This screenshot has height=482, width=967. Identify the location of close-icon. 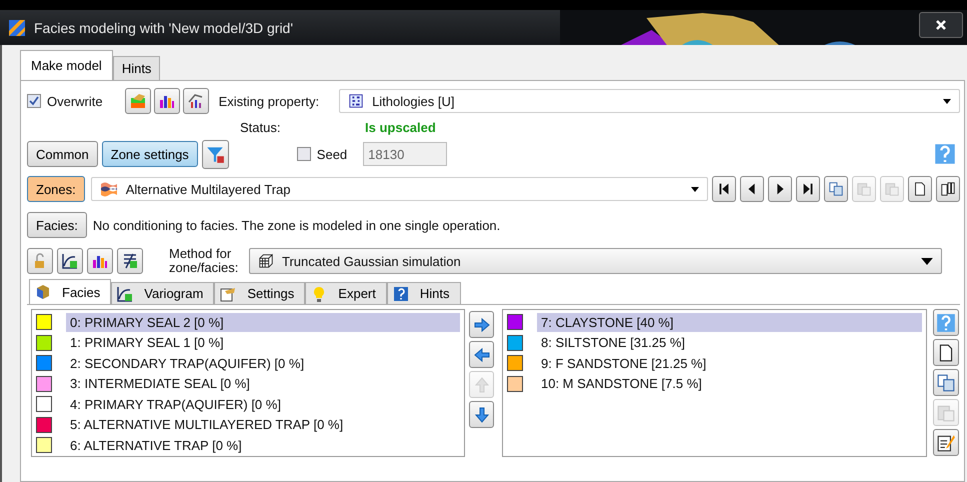
(941, 25).